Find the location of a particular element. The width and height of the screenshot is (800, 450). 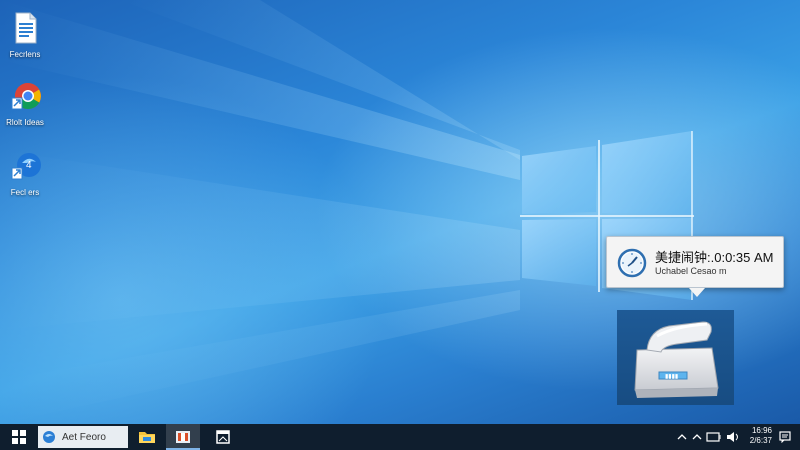

desktop-icon-browser: Rlolt Ideas is located at coordinates (25, 109).